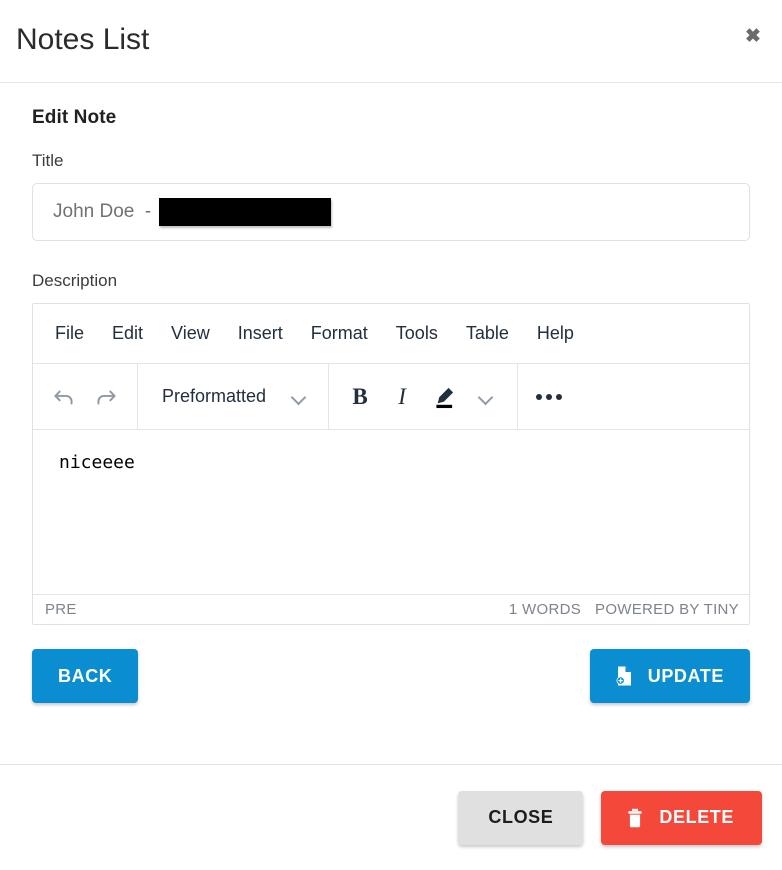 The width and height of the screenshot is (782, 870). Describe the element at coordinates (244, 212) in the screenshot. I see `redaction-block` at that location.